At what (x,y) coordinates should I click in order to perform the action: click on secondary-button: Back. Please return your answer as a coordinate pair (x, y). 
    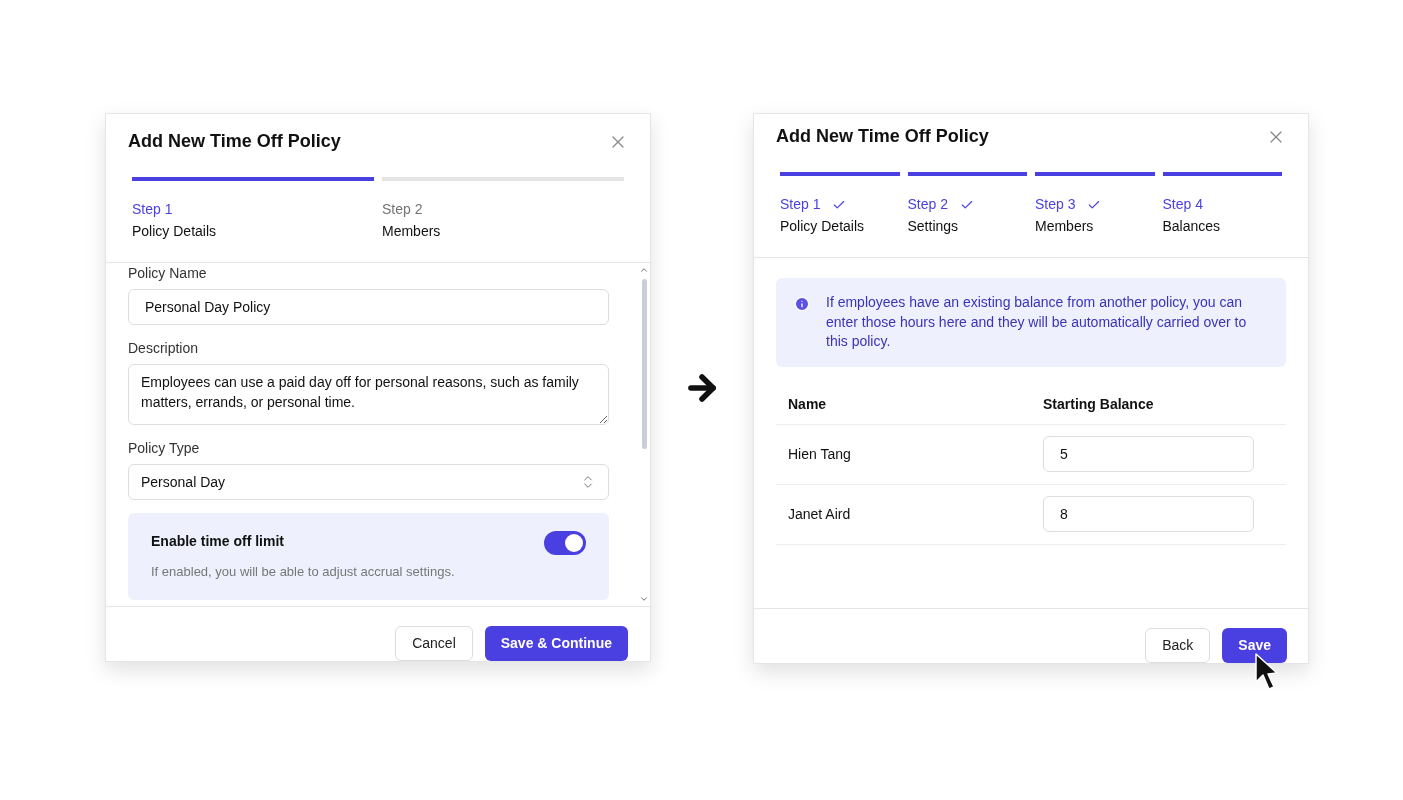
    Looking at the image, I should click on (1178, 645).